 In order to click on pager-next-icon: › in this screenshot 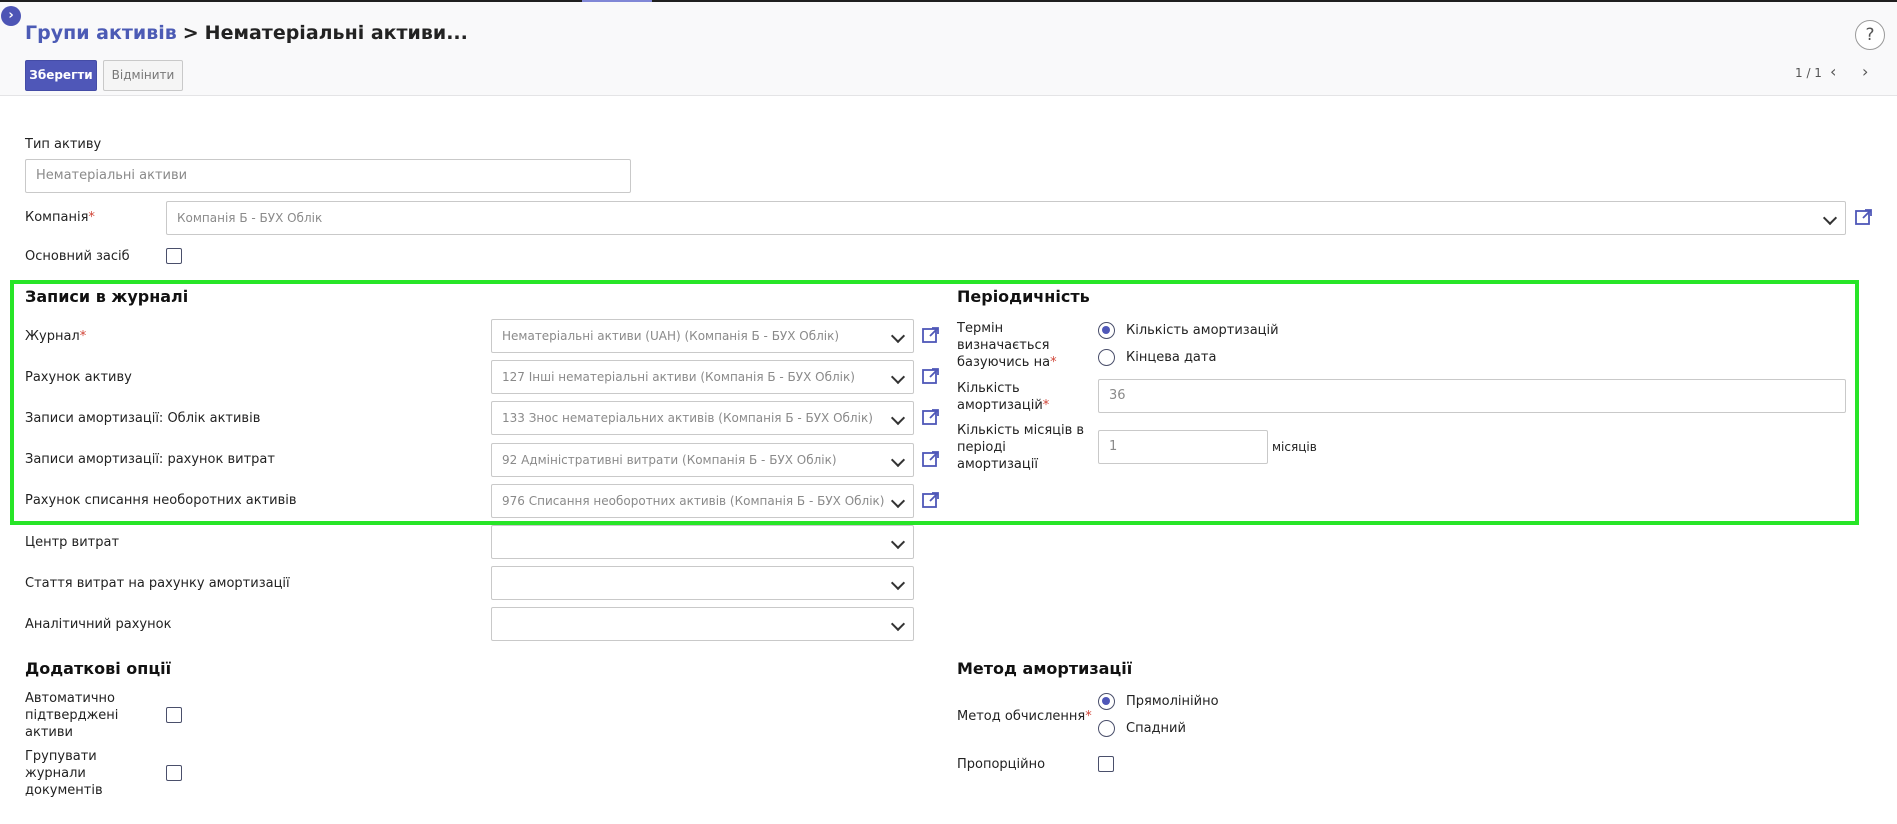, I will do `click(1865, 71)`.